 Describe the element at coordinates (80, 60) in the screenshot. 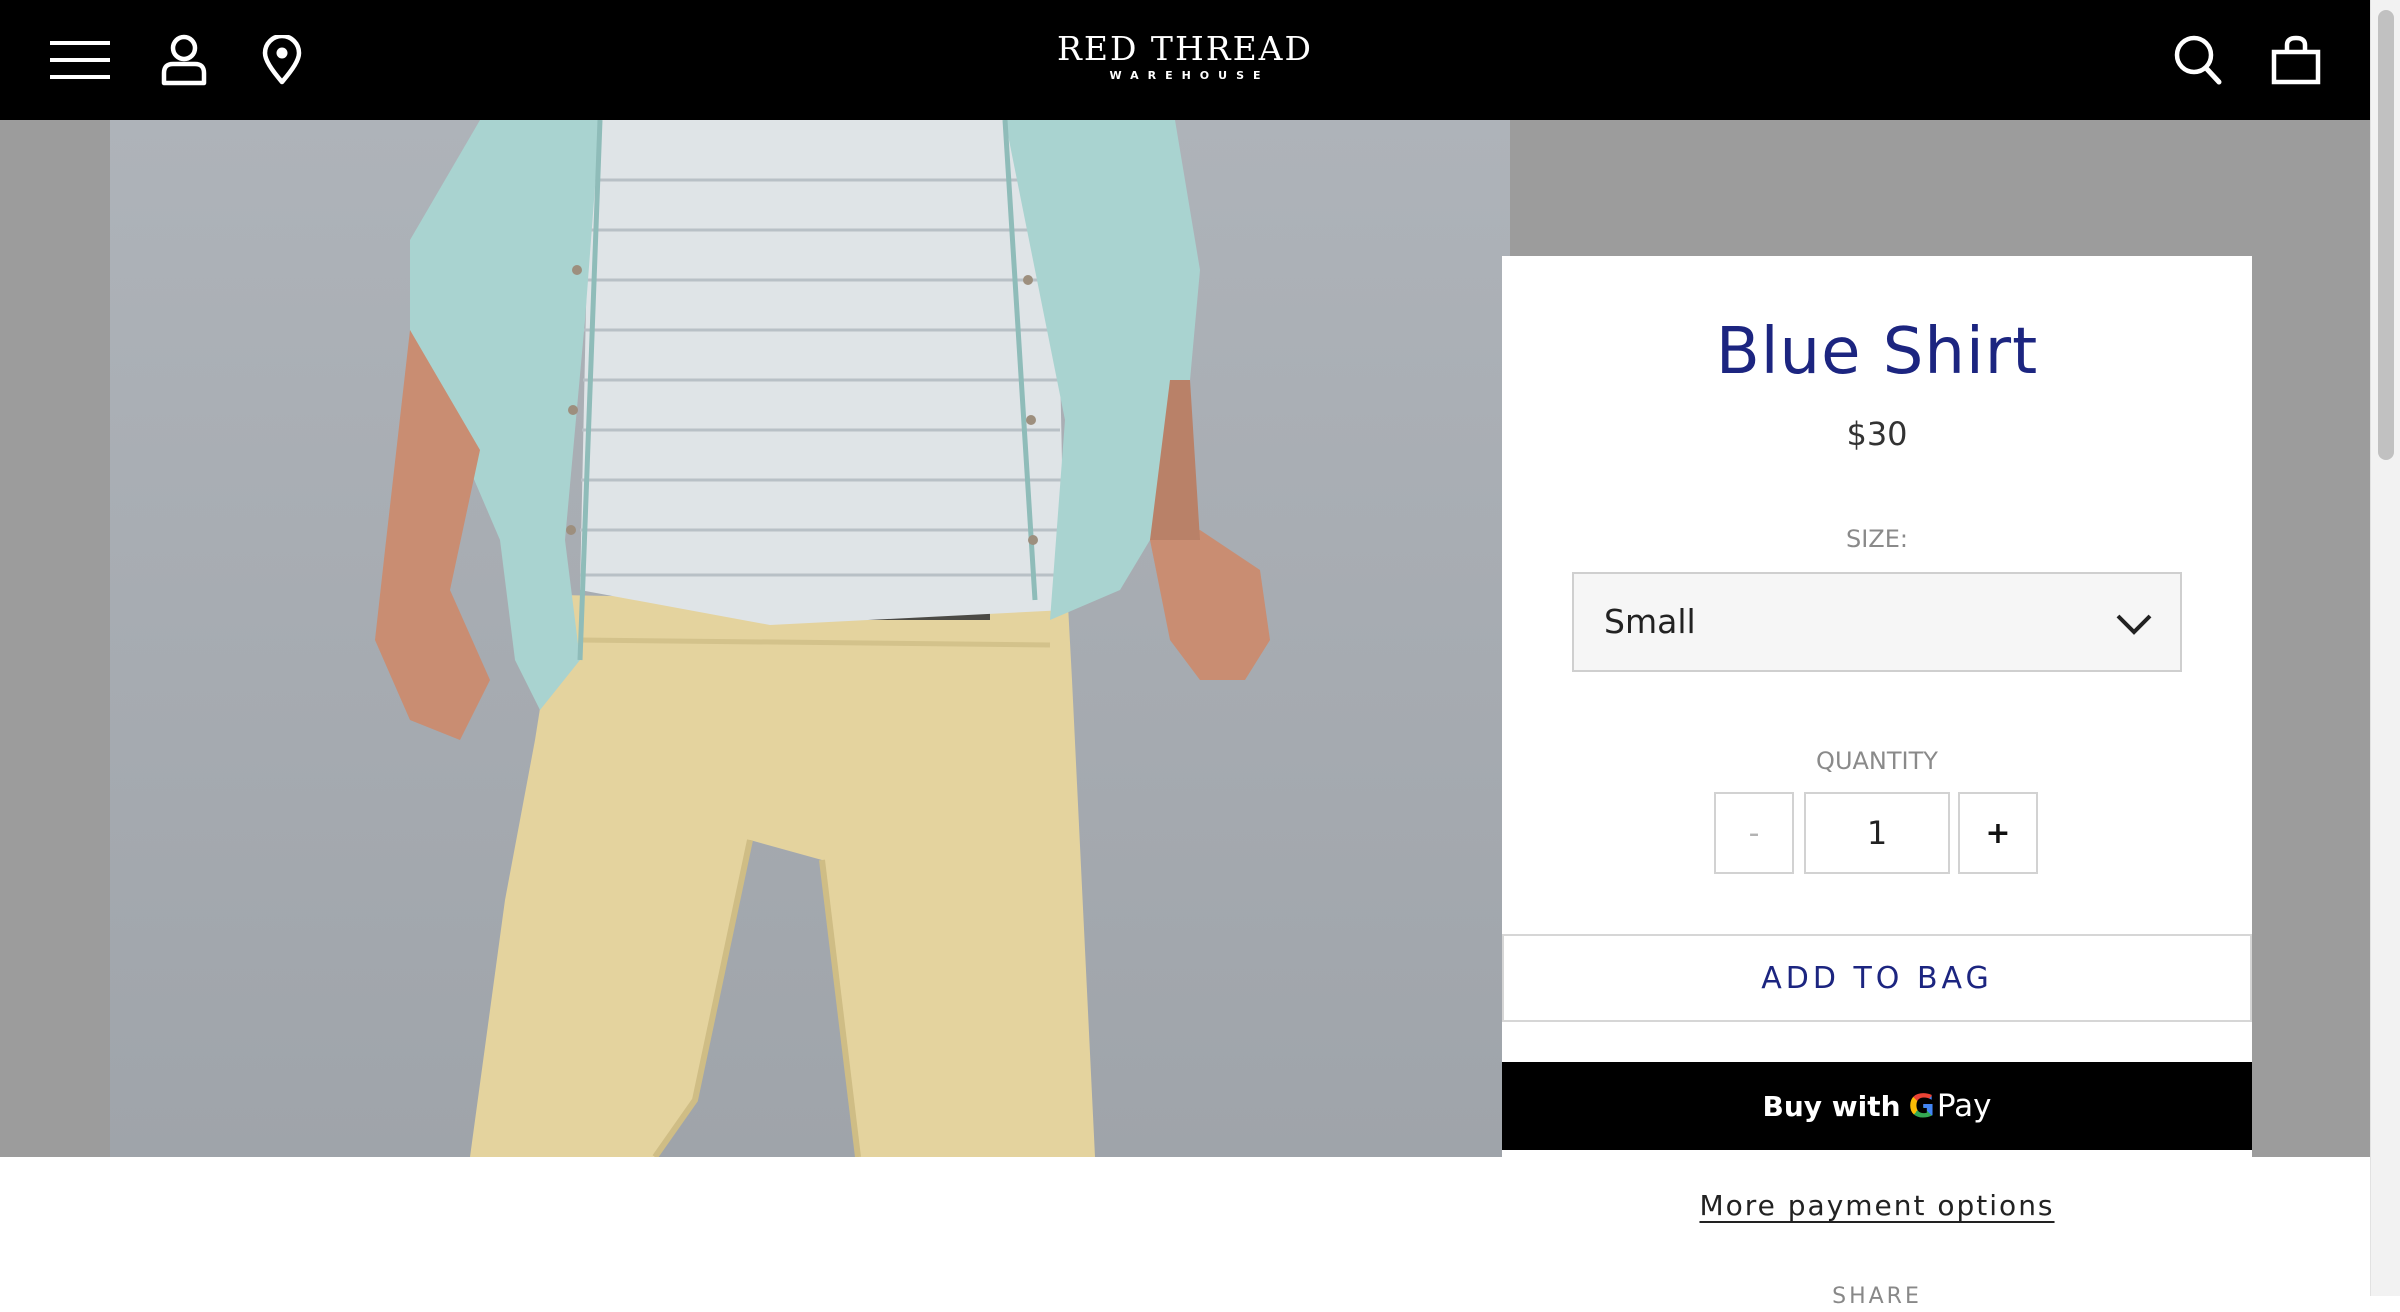

I see `menu-icon` at that location.